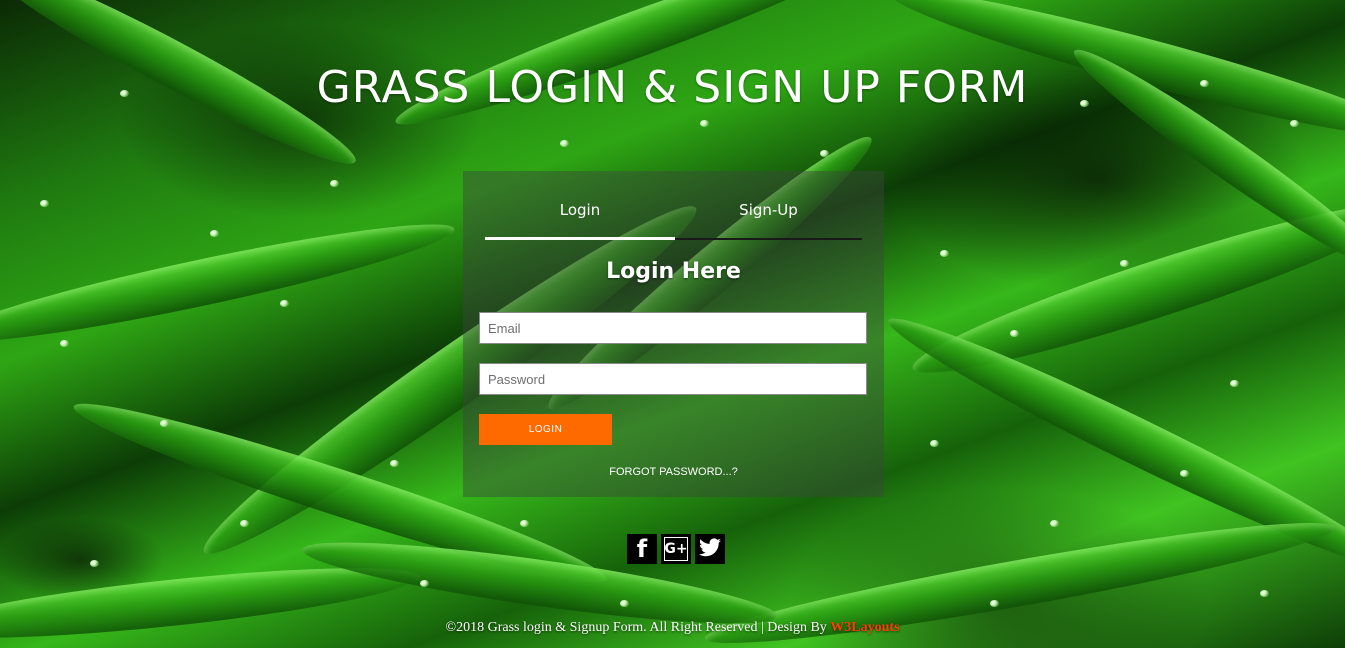 The width and height of the screenshot is (1345, 648). What do you see at coordinates (673, 271) in the screenshot?
I see `form-heading: Login Here` at bounding box center [673, 271].